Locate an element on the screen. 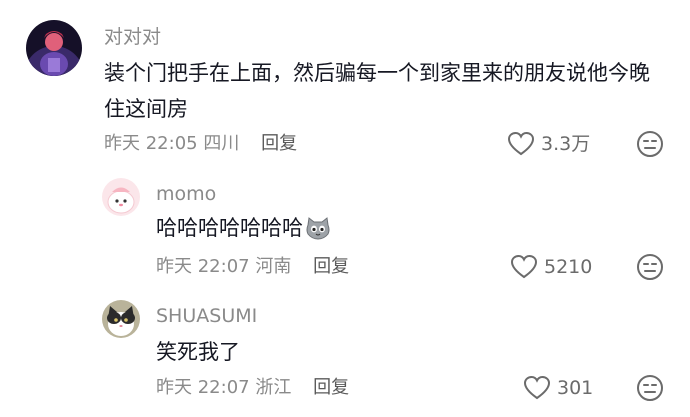 The image size is (690, 417). like-count: 3.3万 is located at coordinates (566, 144).